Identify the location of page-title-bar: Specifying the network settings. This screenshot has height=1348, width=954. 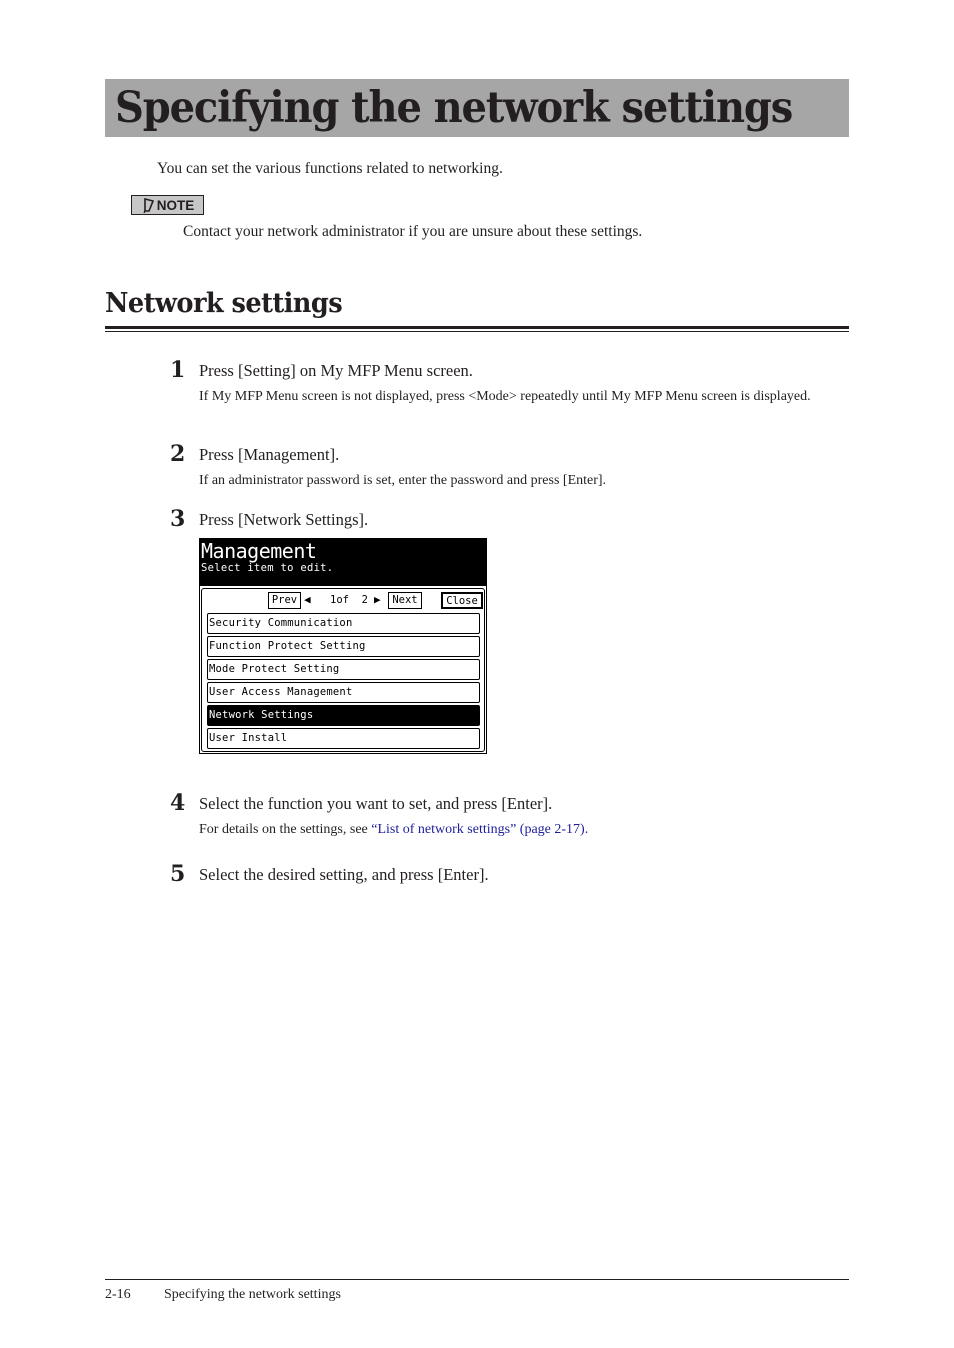
(477, 108).